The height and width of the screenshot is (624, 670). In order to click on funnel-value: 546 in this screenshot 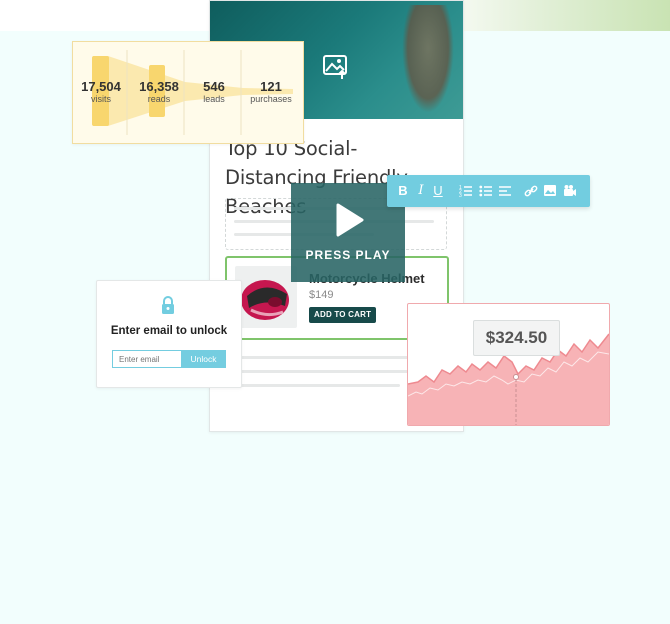, I will do `click(214, 86)`.